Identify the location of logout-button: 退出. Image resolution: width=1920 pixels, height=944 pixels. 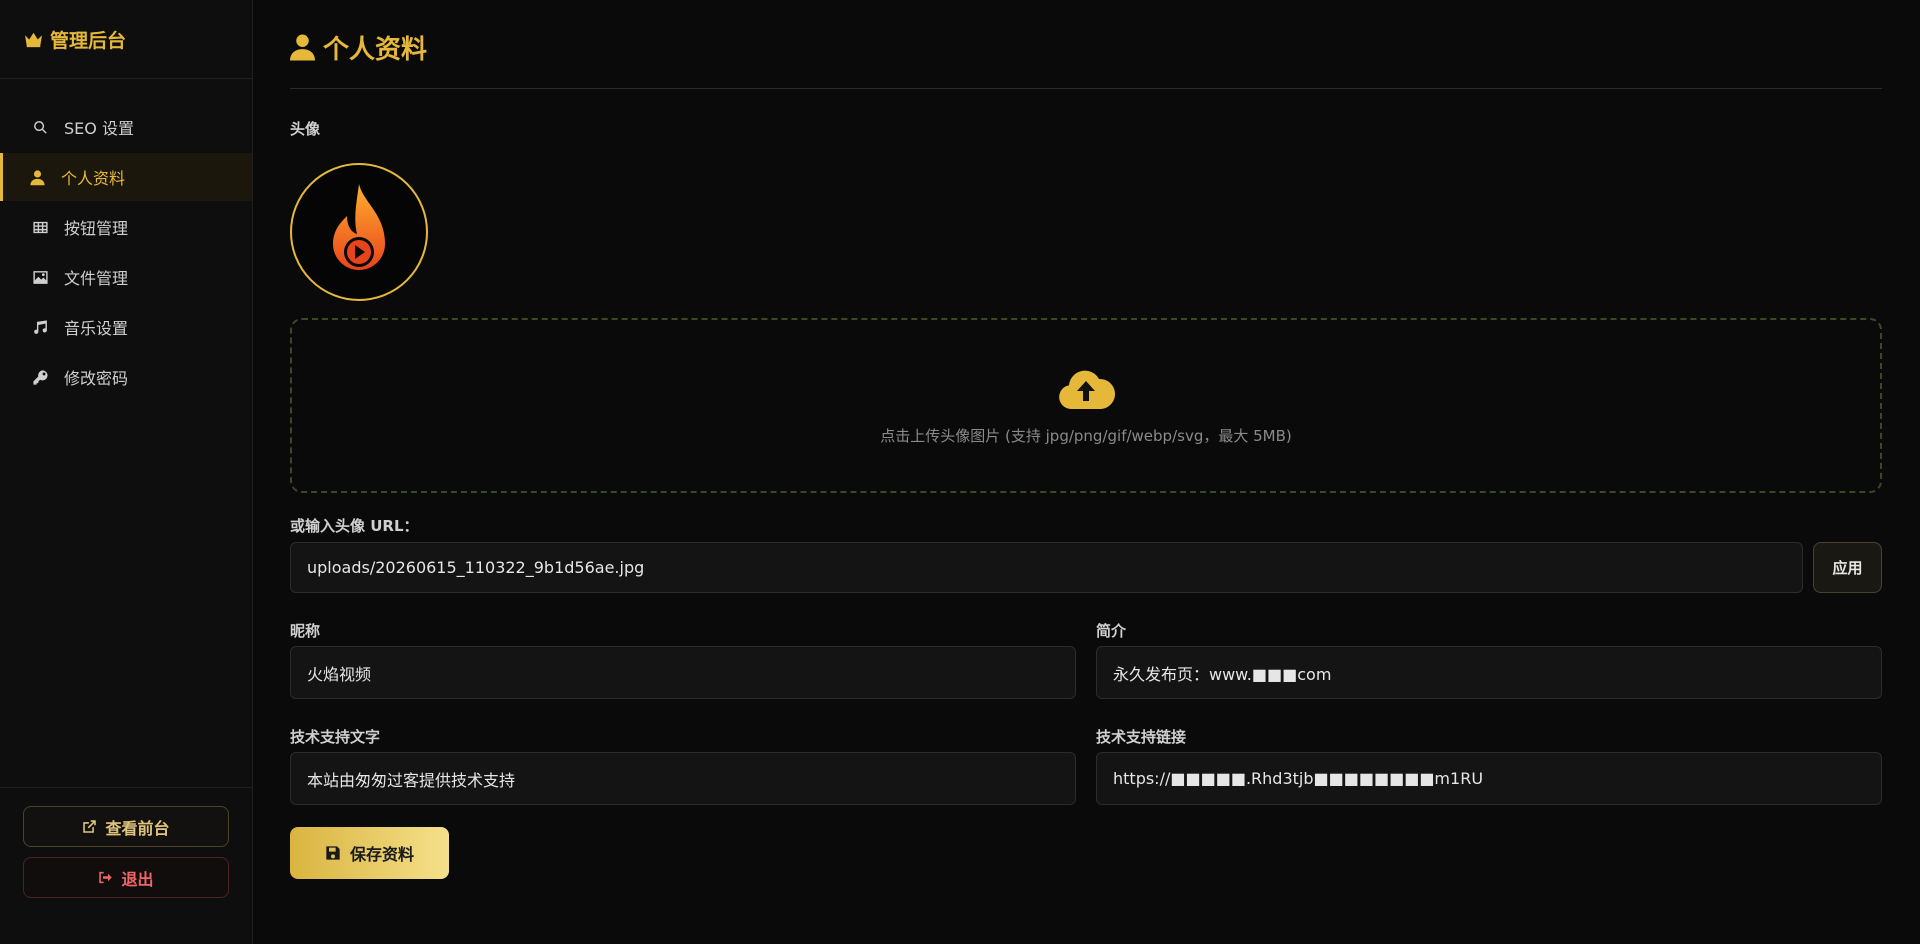
(126, 877).